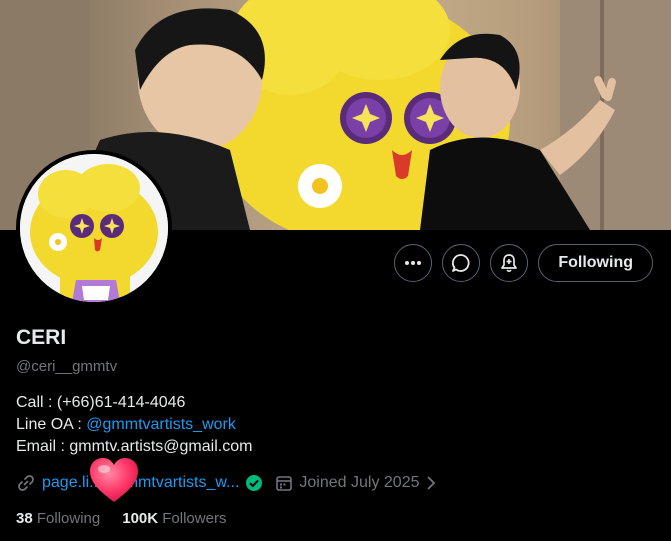 Image resolution: width=671 pixels, height=541 pixels. I want to click on mascot-avatar-icon, so click(94, 228).